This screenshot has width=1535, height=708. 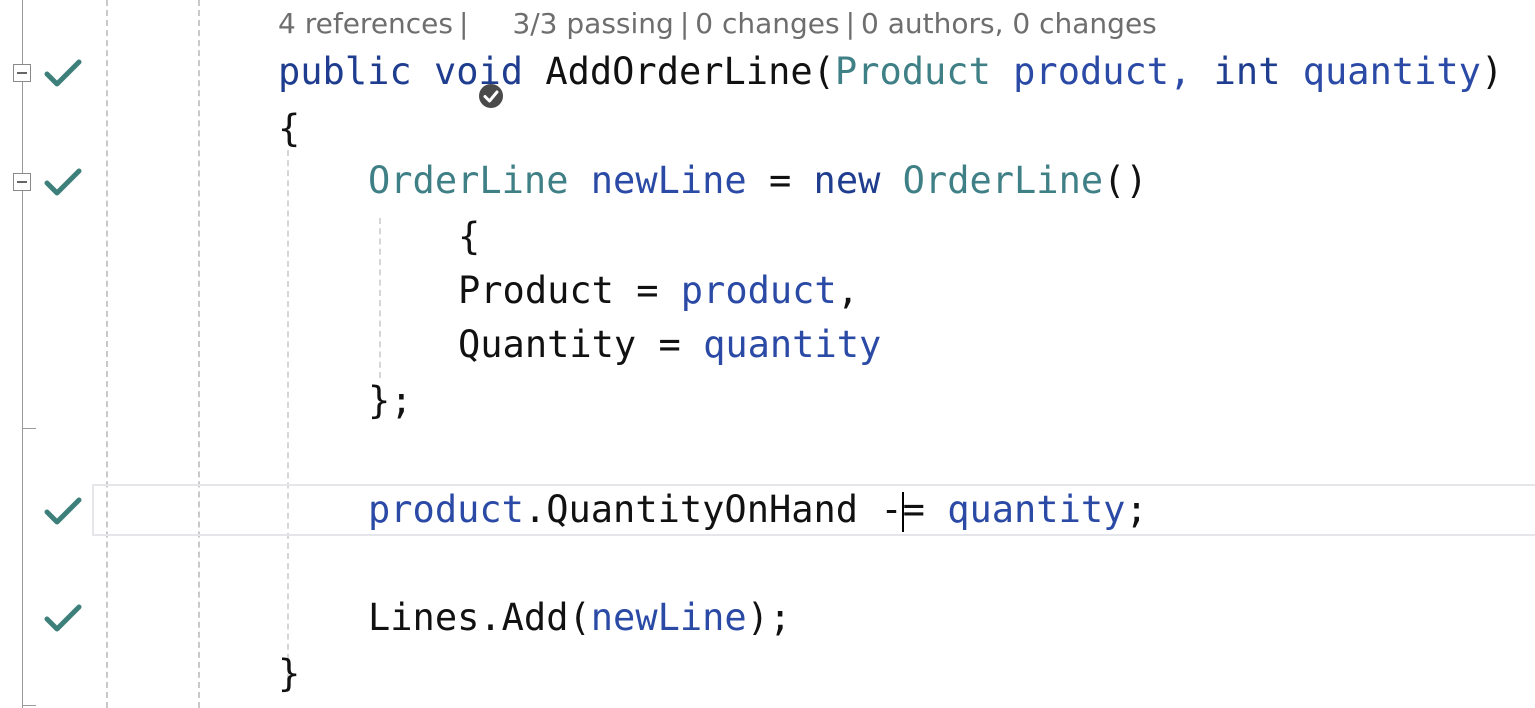 What do you see at coordinates (199, 354) in the screenshot?
I see `line-number-margin-divider` at bounding box center [199, 354].